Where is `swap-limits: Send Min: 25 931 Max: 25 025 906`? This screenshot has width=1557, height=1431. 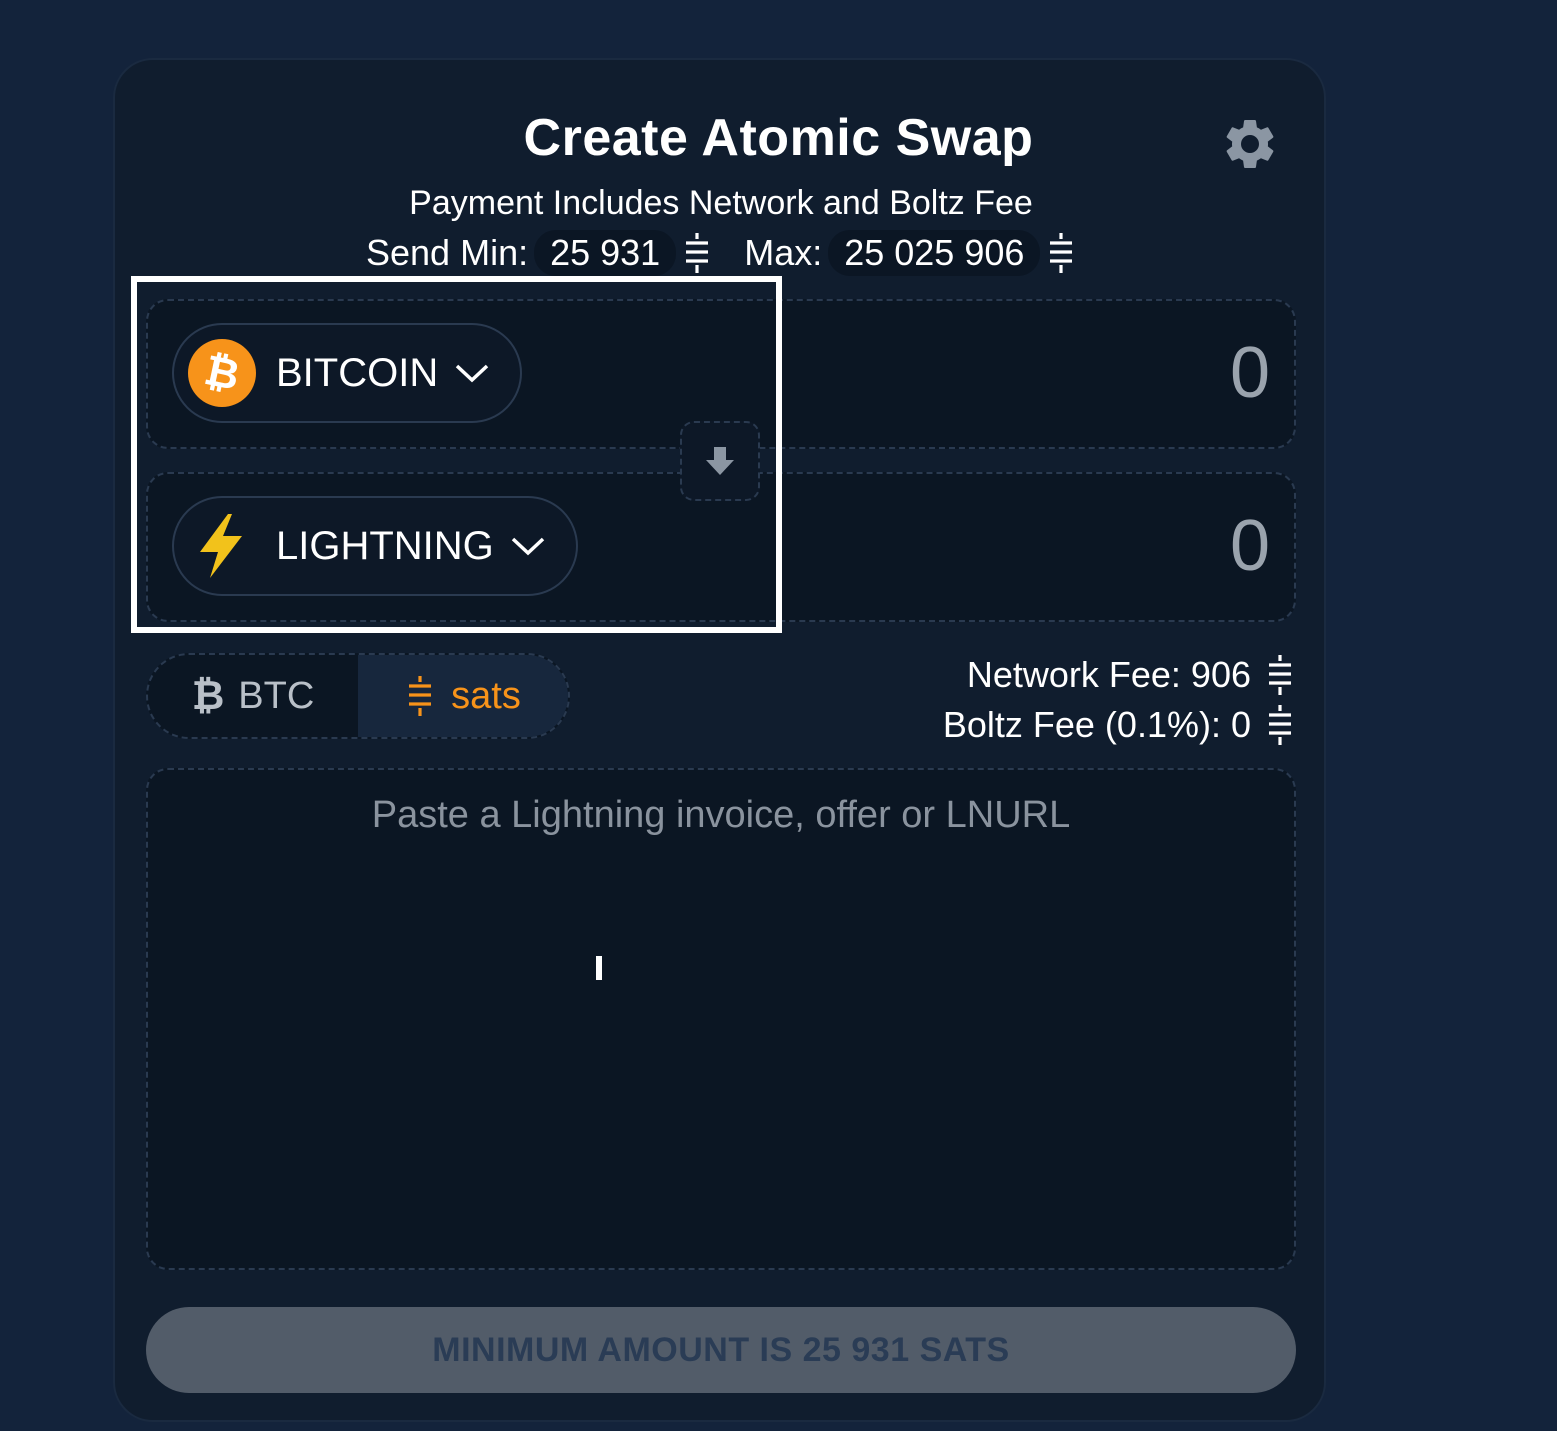 swap-limits: Send Min: 25 931 Max: 25 025 906 is located at coordinates (721, 253).